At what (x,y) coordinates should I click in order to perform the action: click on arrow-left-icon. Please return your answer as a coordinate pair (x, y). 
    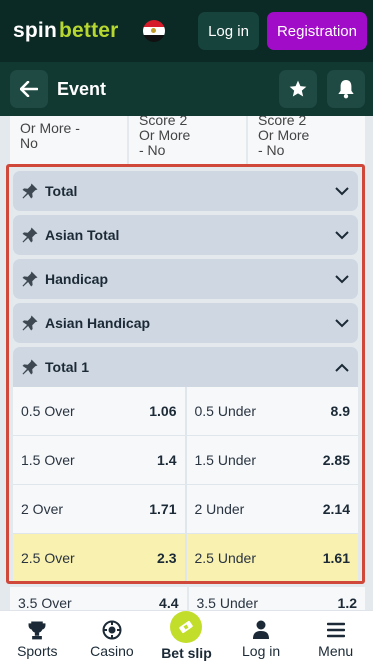
    Looking at the image, I should click on (29, 89).